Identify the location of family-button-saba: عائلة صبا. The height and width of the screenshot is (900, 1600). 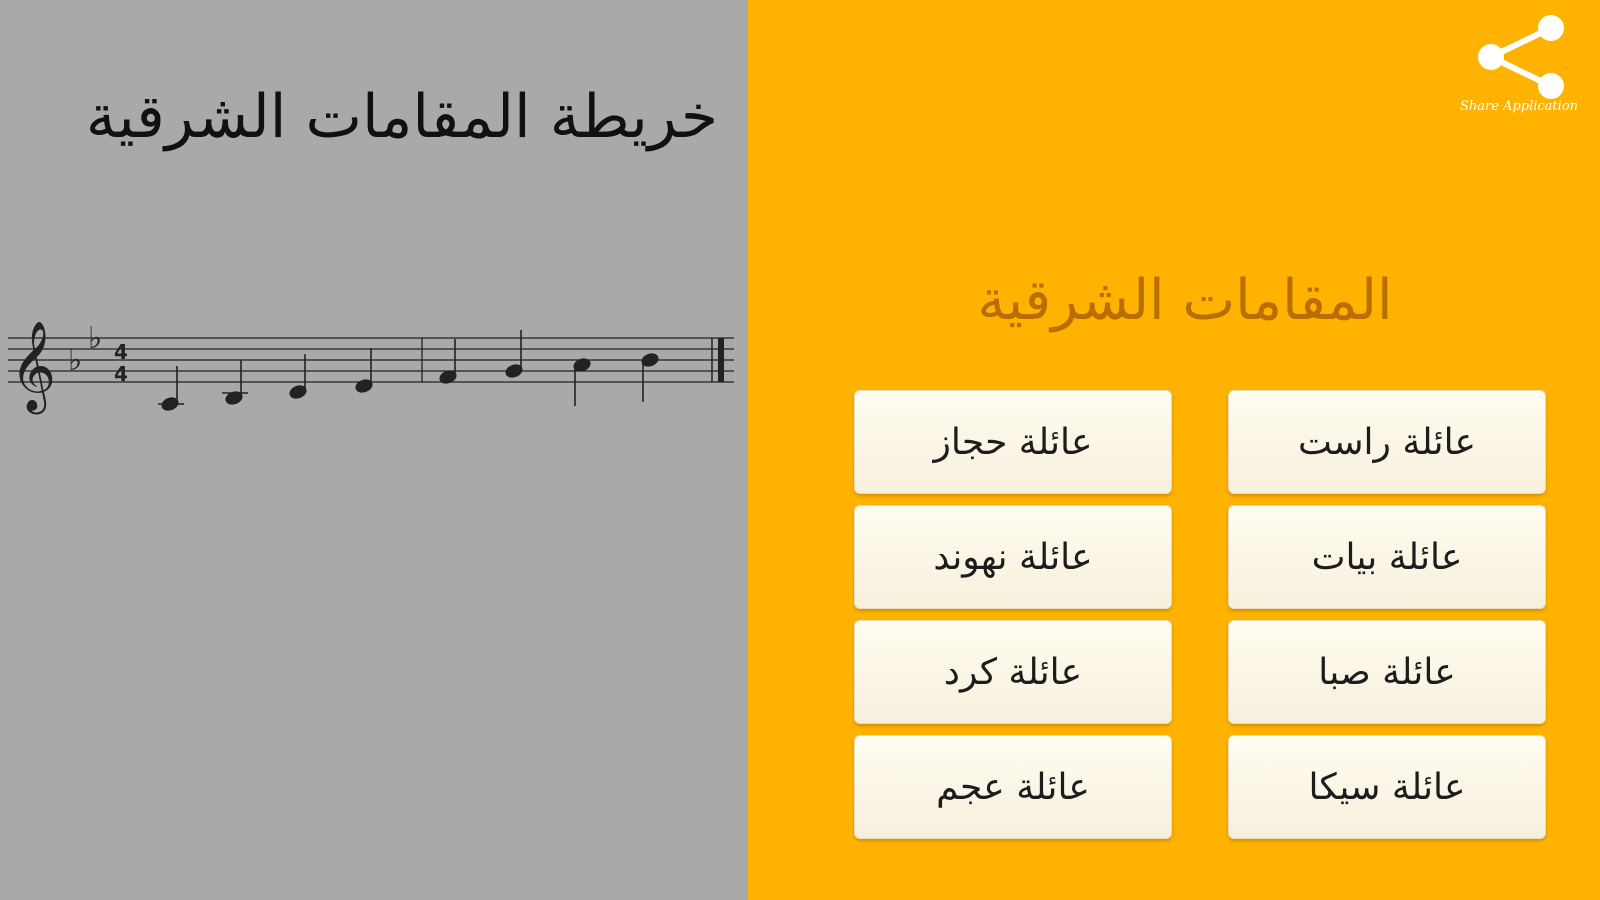
(1387, 672).